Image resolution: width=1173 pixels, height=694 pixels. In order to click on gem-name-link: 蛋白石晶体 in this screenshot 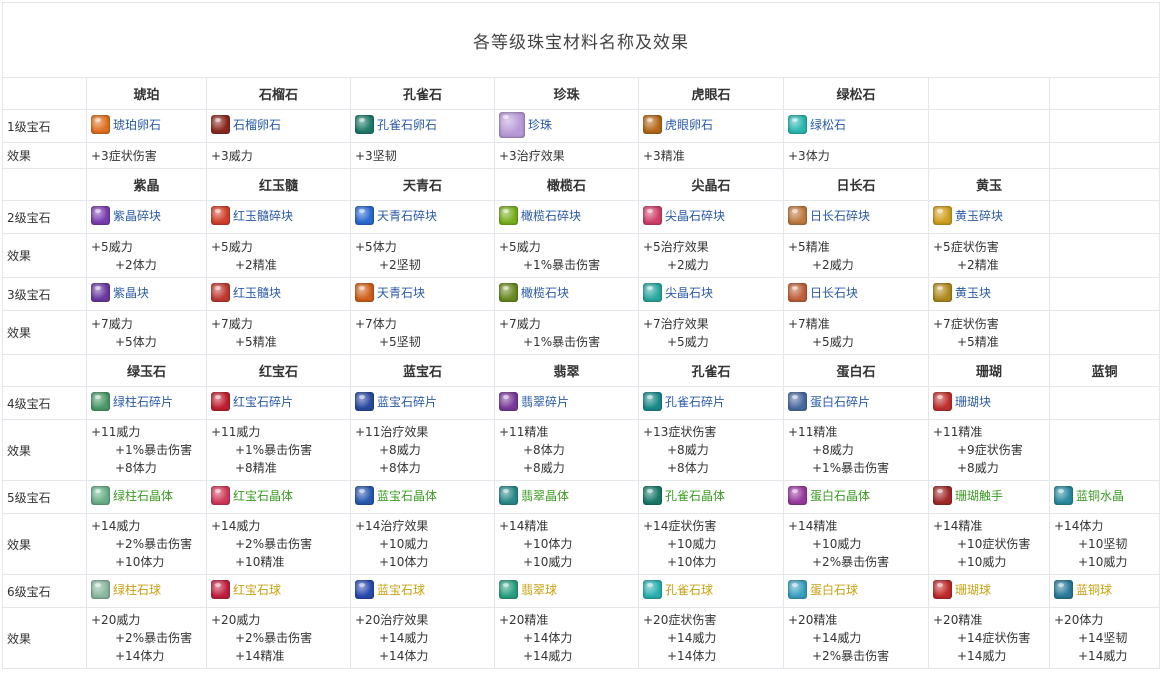, I will do `click(840, 495)`.